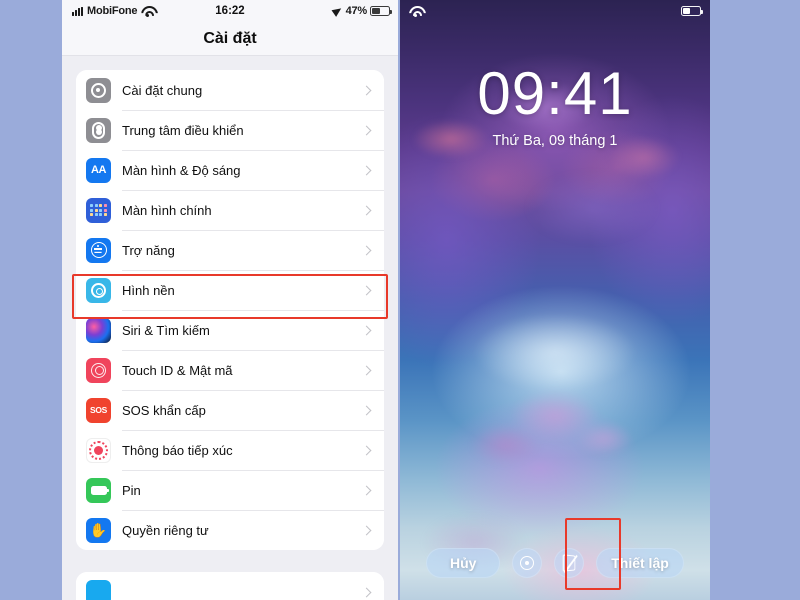 This screenshot has height=600, width=800. I want to click on sidebar-item-label: Cài đặt chung, so click(162, 90).